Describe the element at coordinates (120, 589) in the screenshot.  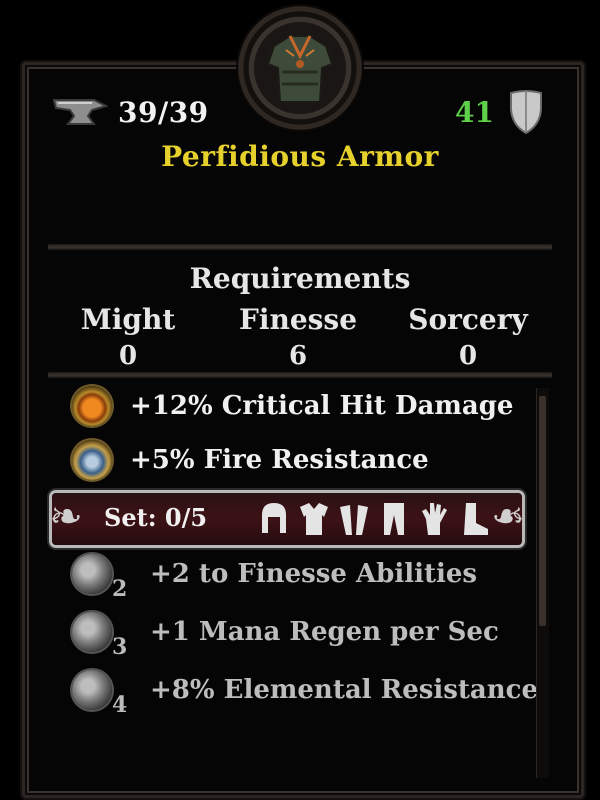
I see `set-bonus-count: 2` at that location.